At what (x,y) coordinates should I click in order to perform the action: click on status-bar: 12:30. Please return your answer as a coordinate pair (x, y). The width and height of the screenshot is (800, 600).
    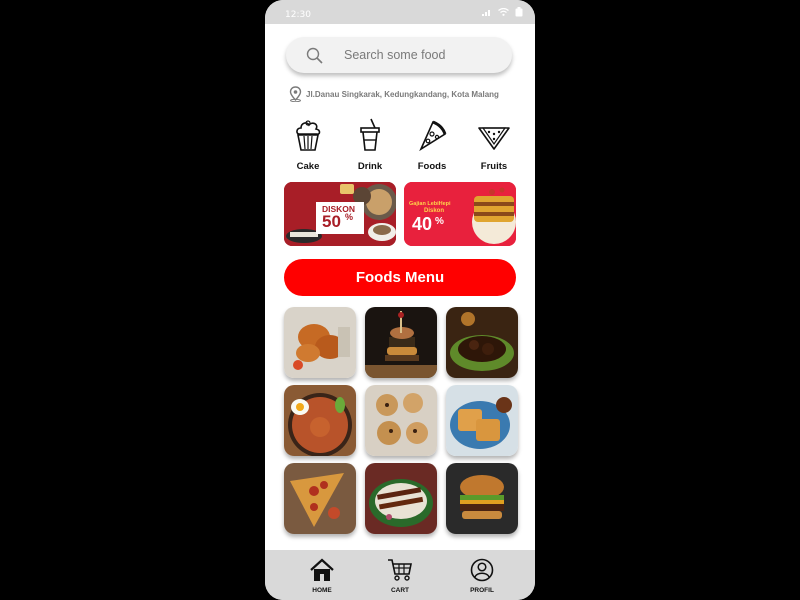
    Looking at the image, I should click on (400, 12).